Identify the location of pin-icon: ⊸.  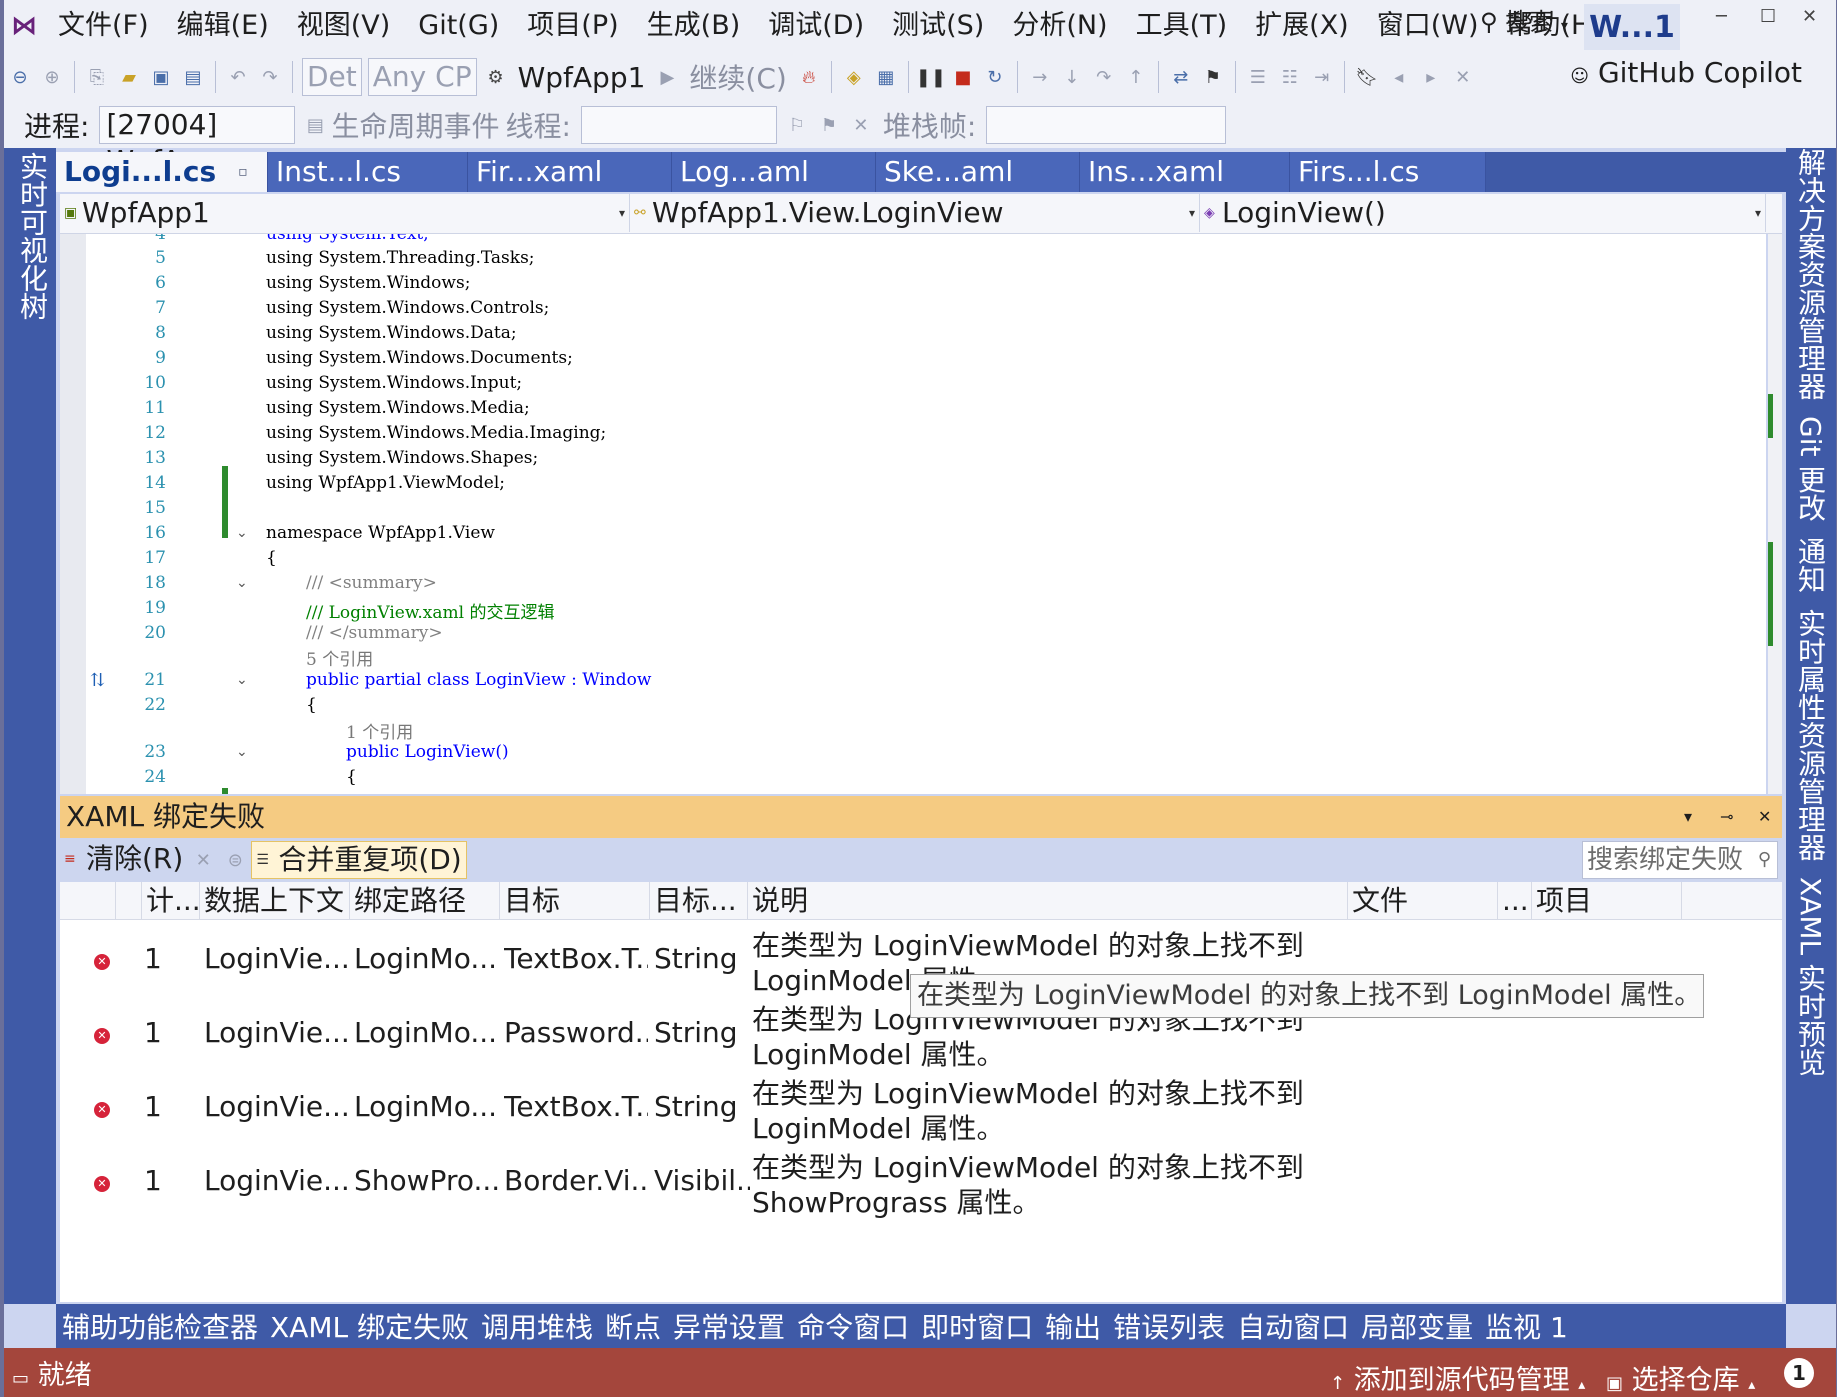
(1726, 817).